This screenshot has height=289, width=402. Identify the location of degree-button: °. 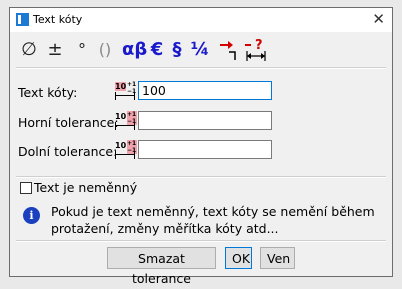
(82, 50).